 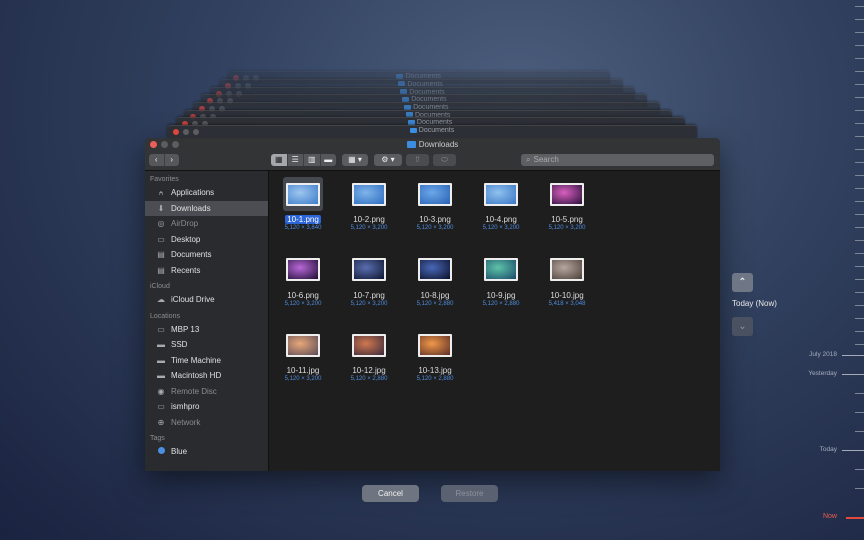 What do you see at coordinates (742, 326) in the screenshot?
I see `time-machine-forward-button: ⌄` at bounding box center [742, 326].